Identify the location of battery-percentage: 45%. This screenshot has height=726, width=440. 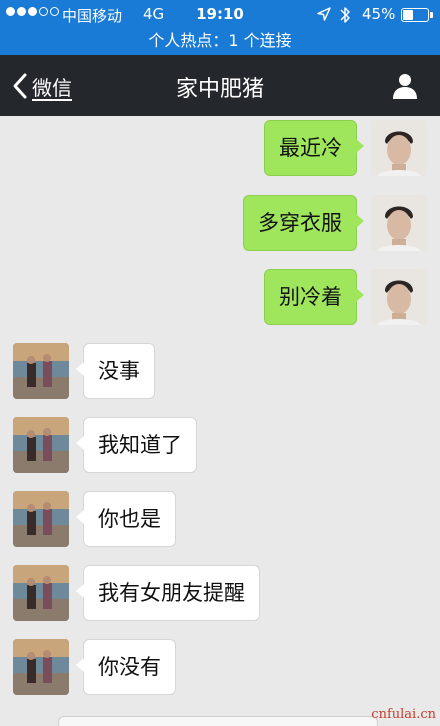
(379, 14).